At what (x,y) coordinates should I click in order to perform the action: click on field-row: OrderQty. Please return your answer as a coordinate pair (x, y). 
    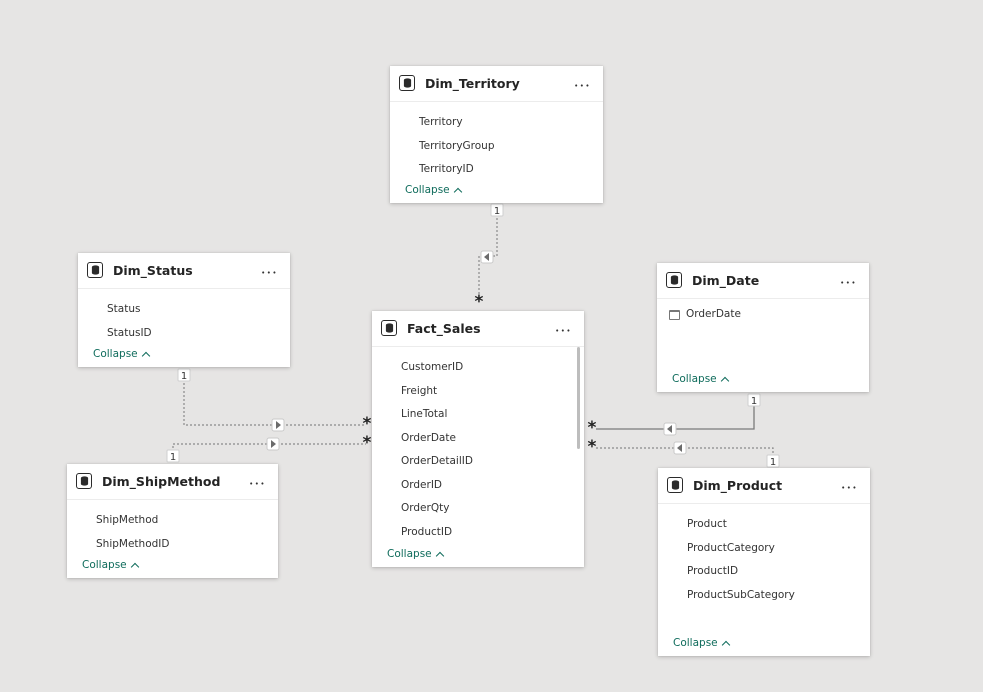
    Looking at the image, I should click on (478, 509).